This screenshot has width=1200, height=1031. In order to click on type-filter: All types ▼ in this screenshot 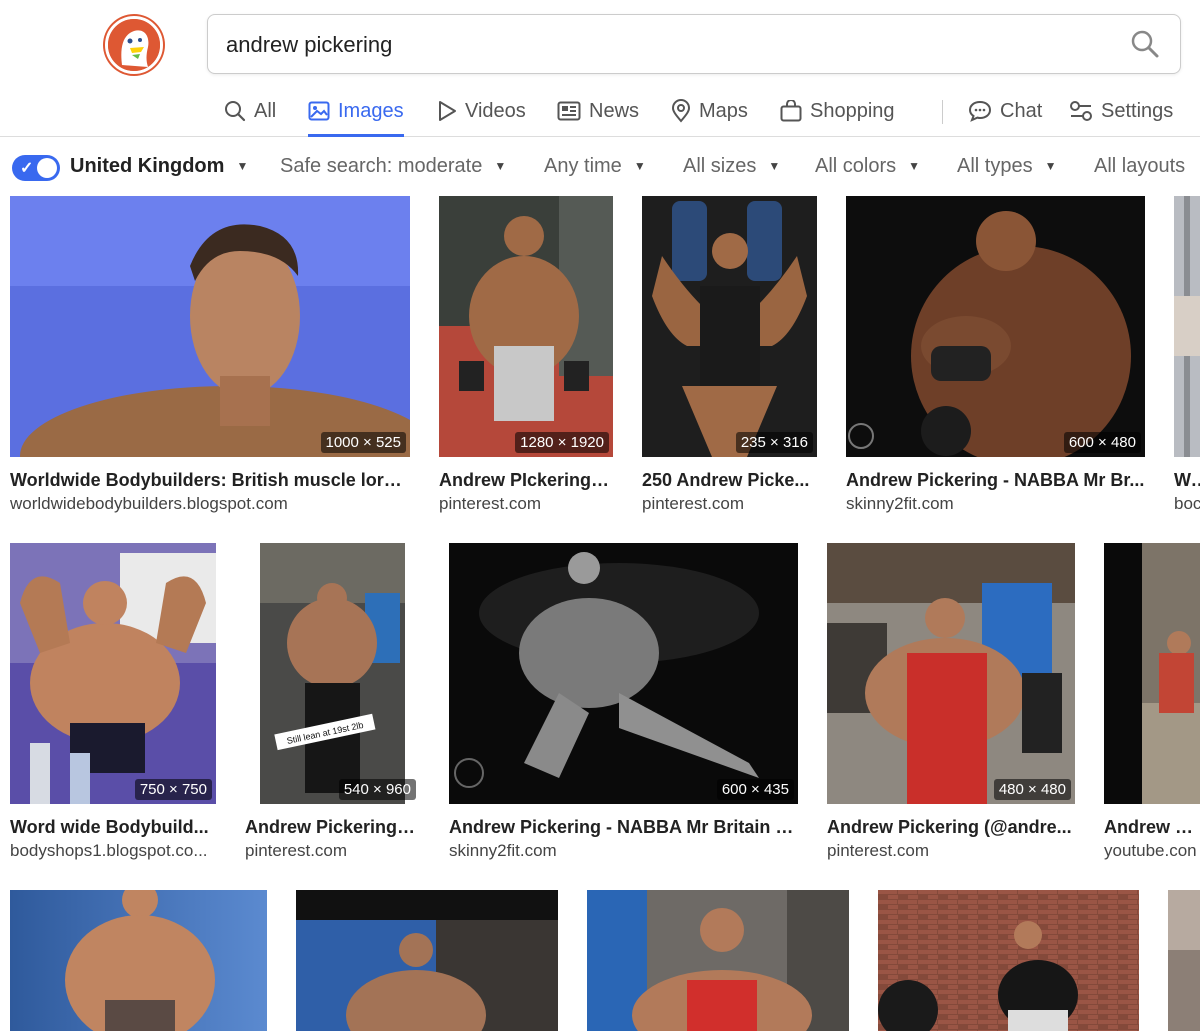, I will do `click(1006, 166)`.